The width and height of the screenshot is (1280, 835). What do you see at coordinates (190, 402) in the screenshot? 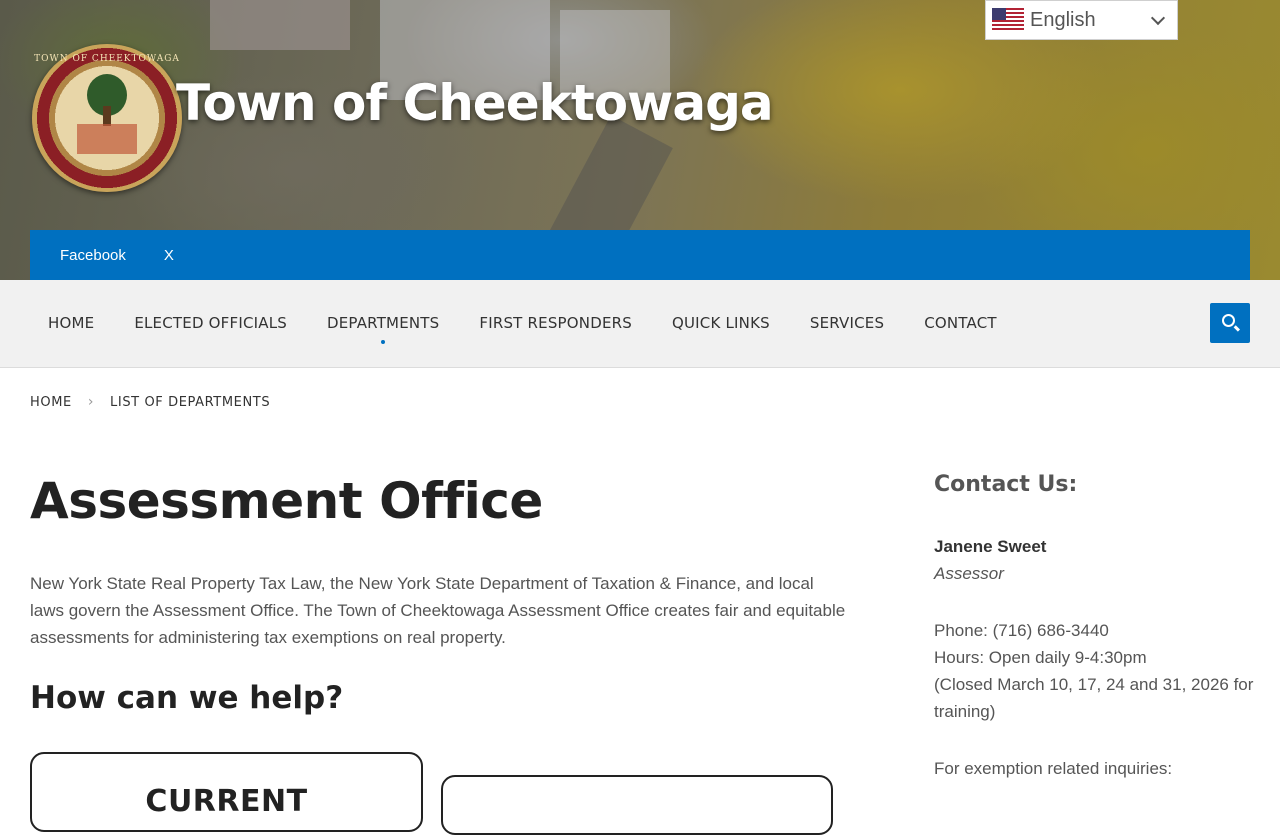
I see `breadcrumb-current: LIST OF DEPARTMENTS` at bounding box center [190, 402].